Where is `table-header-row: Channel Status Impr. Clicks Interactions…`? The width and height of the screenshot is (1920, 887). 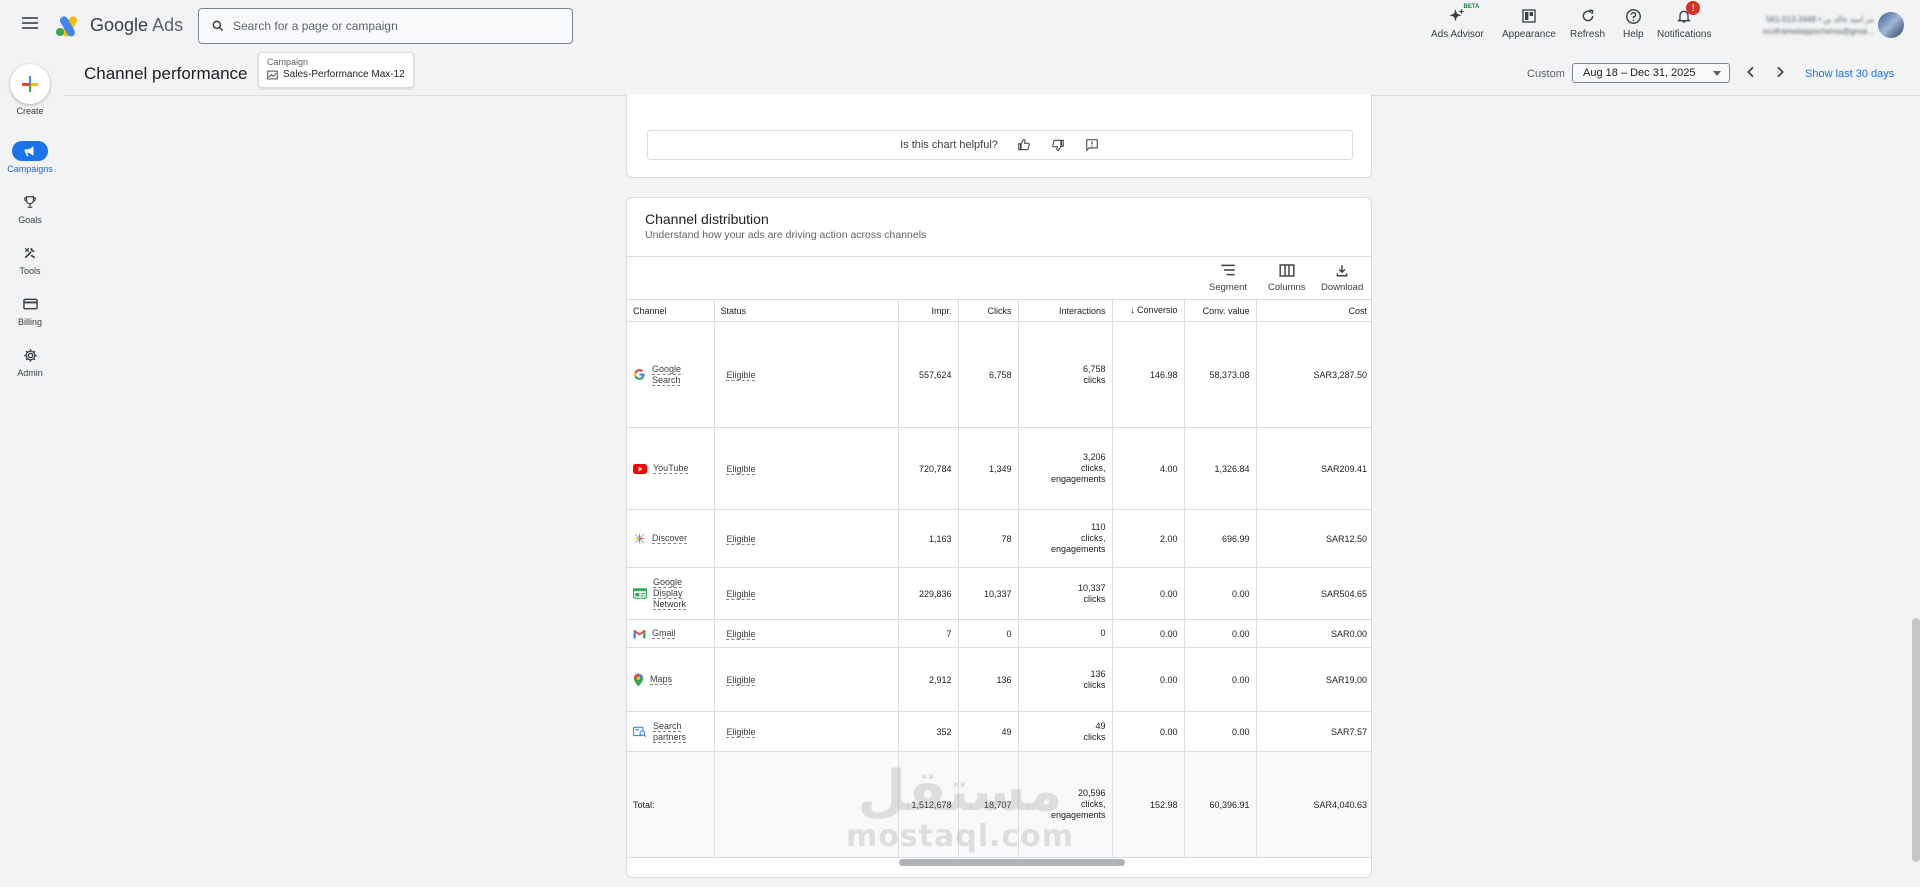 table-header-row: Channel Status Impr. Clicks Interactions… is located at coordinates (999, 310).